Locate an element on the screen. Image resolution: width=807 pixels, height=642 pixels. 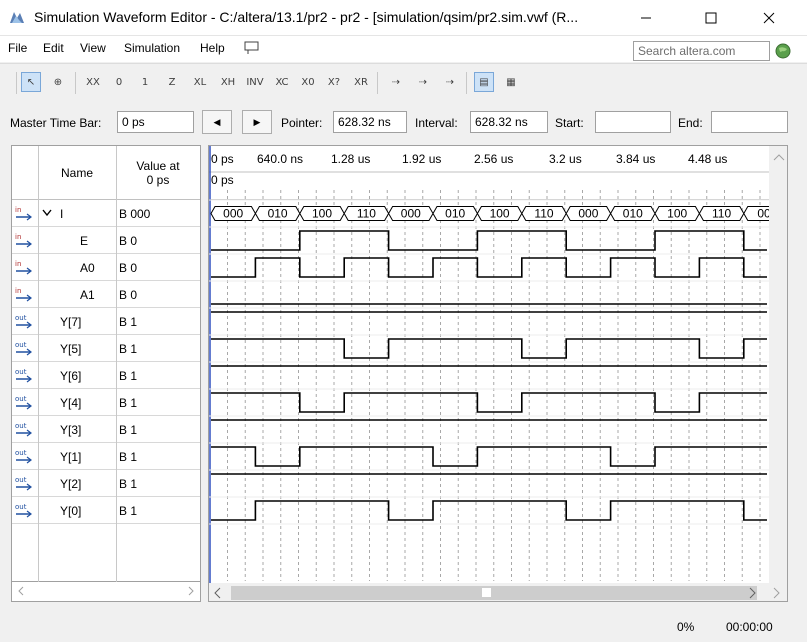
signal-name: A1 is located at coordinates (87, 295).